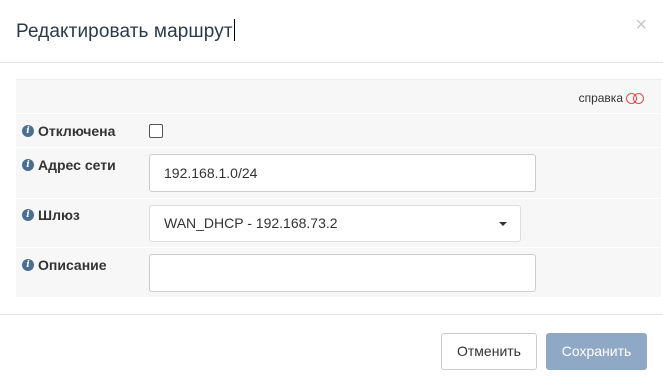  What do you see at coordinates (251, 223) in the screenshot?
I see `gateway-selected-value: WAN_DHCP - 192.168.73.2` at bounding box center [251, 223].